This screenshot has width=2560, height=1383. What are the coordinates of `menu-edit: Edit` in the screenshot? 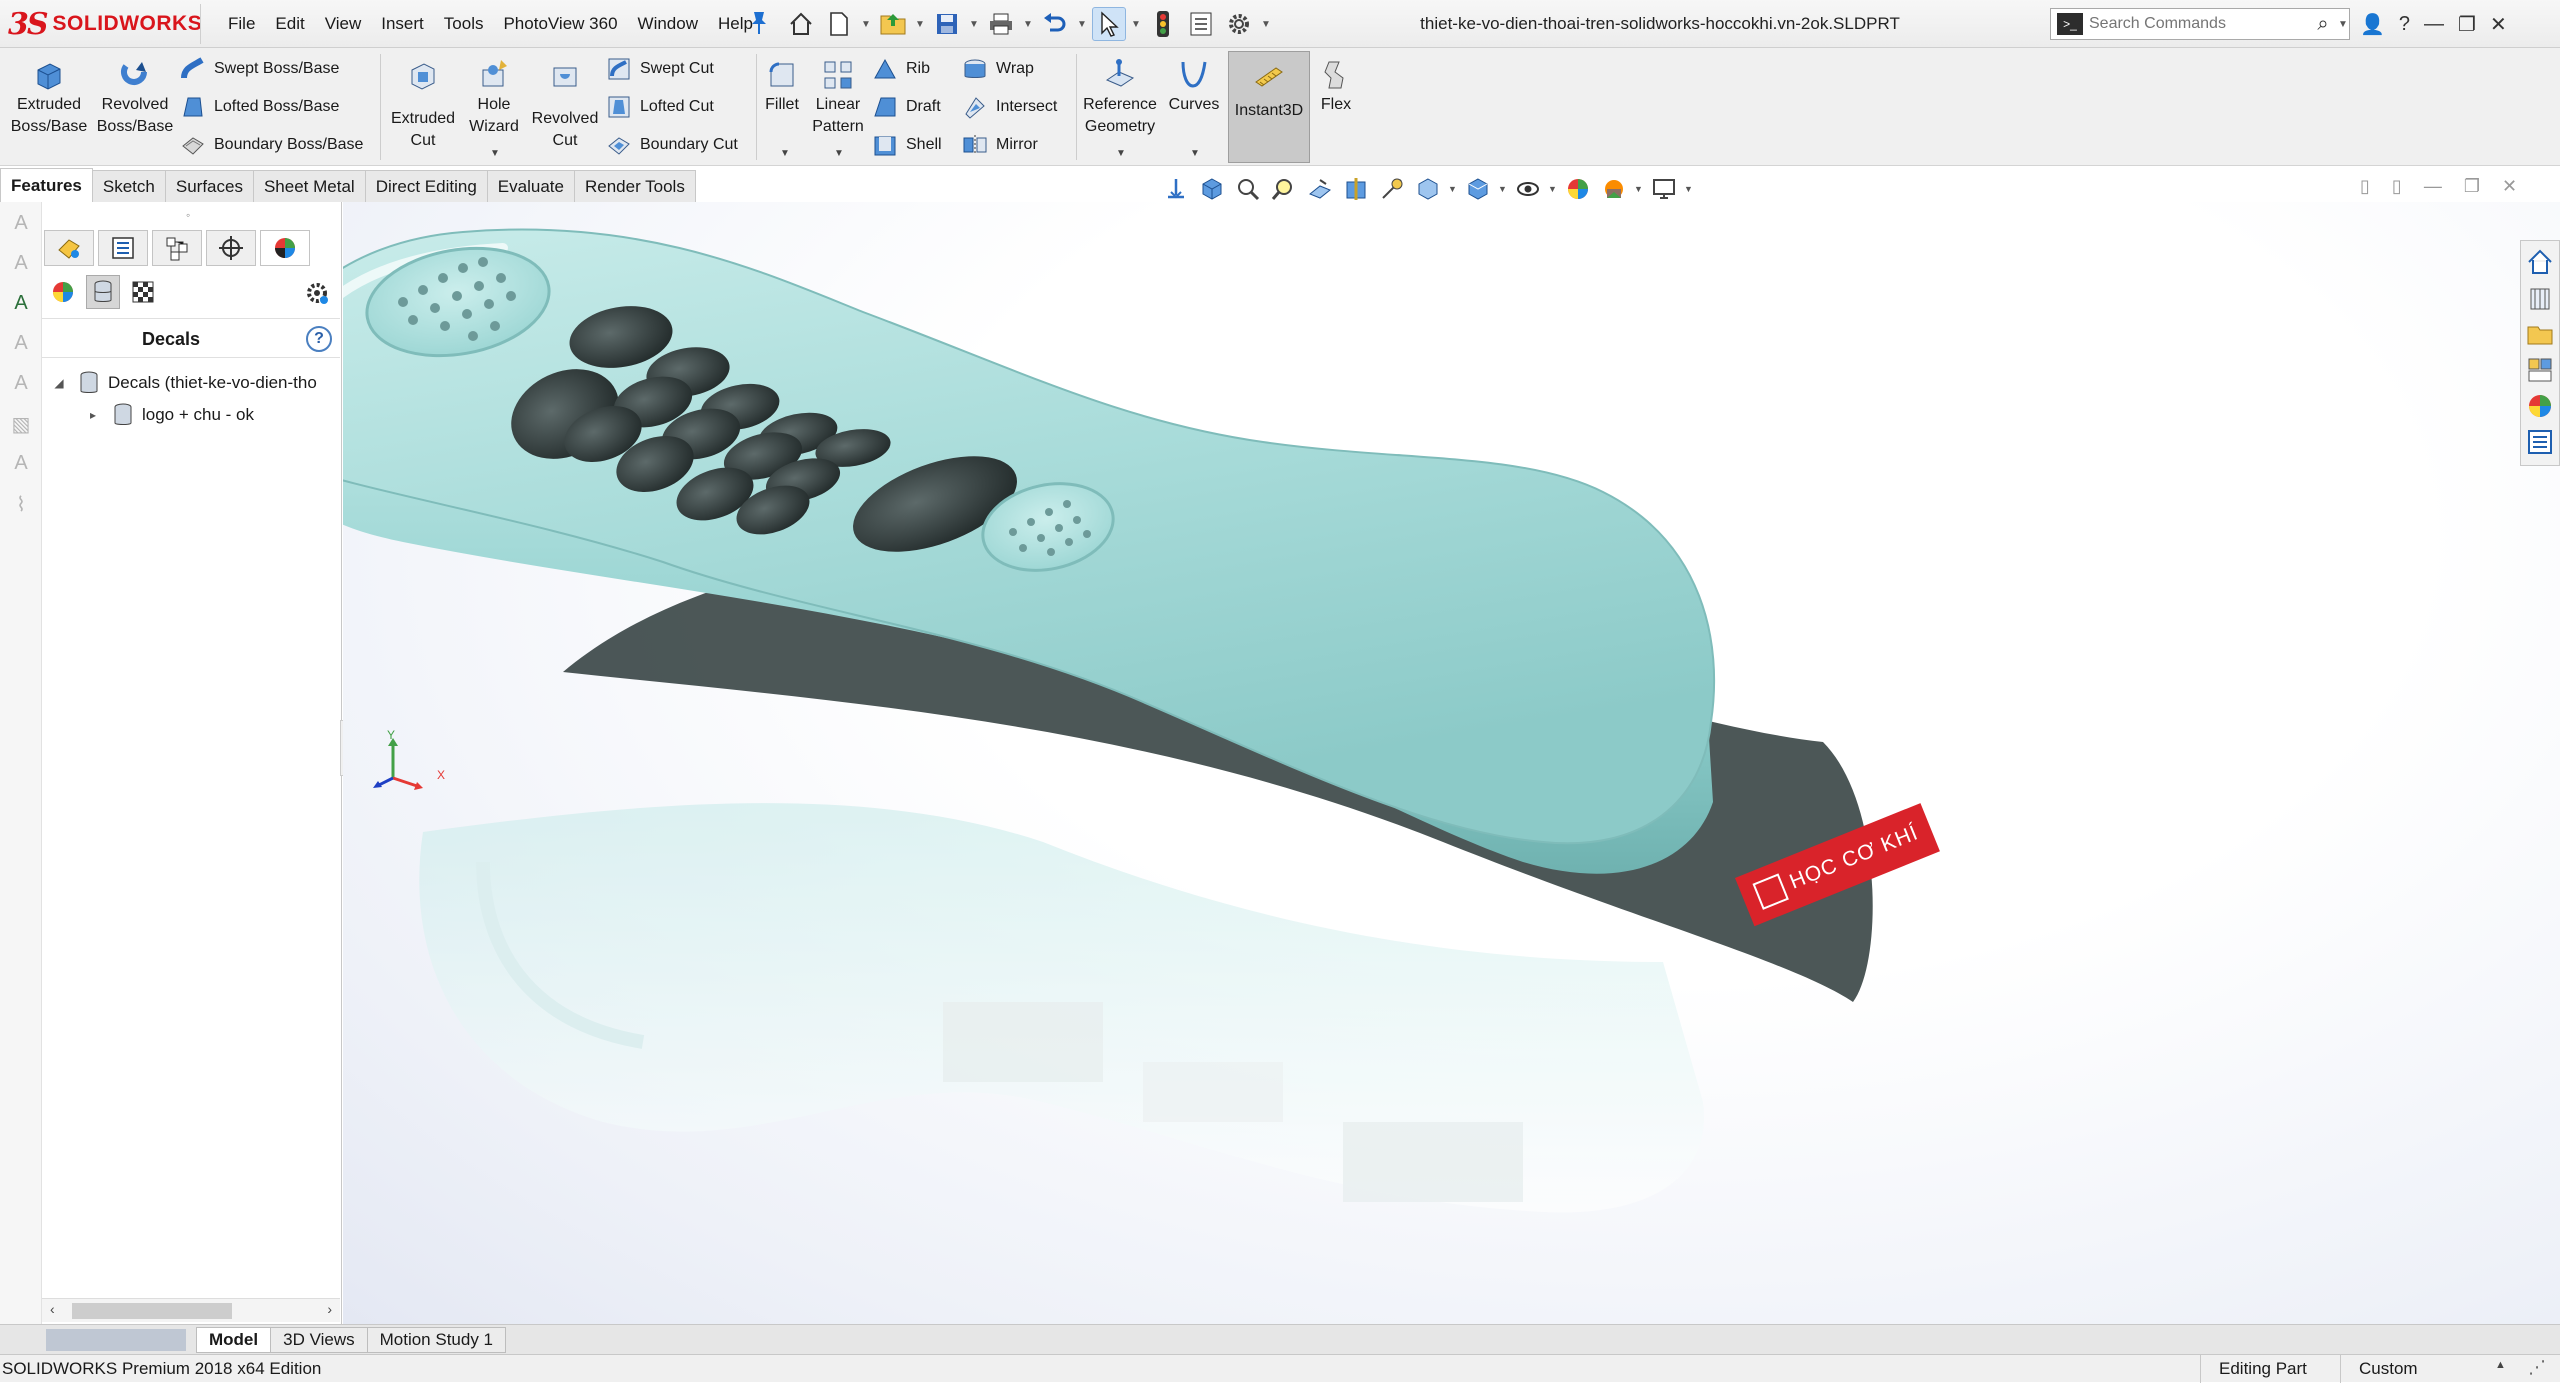 It's located at (289, 24).